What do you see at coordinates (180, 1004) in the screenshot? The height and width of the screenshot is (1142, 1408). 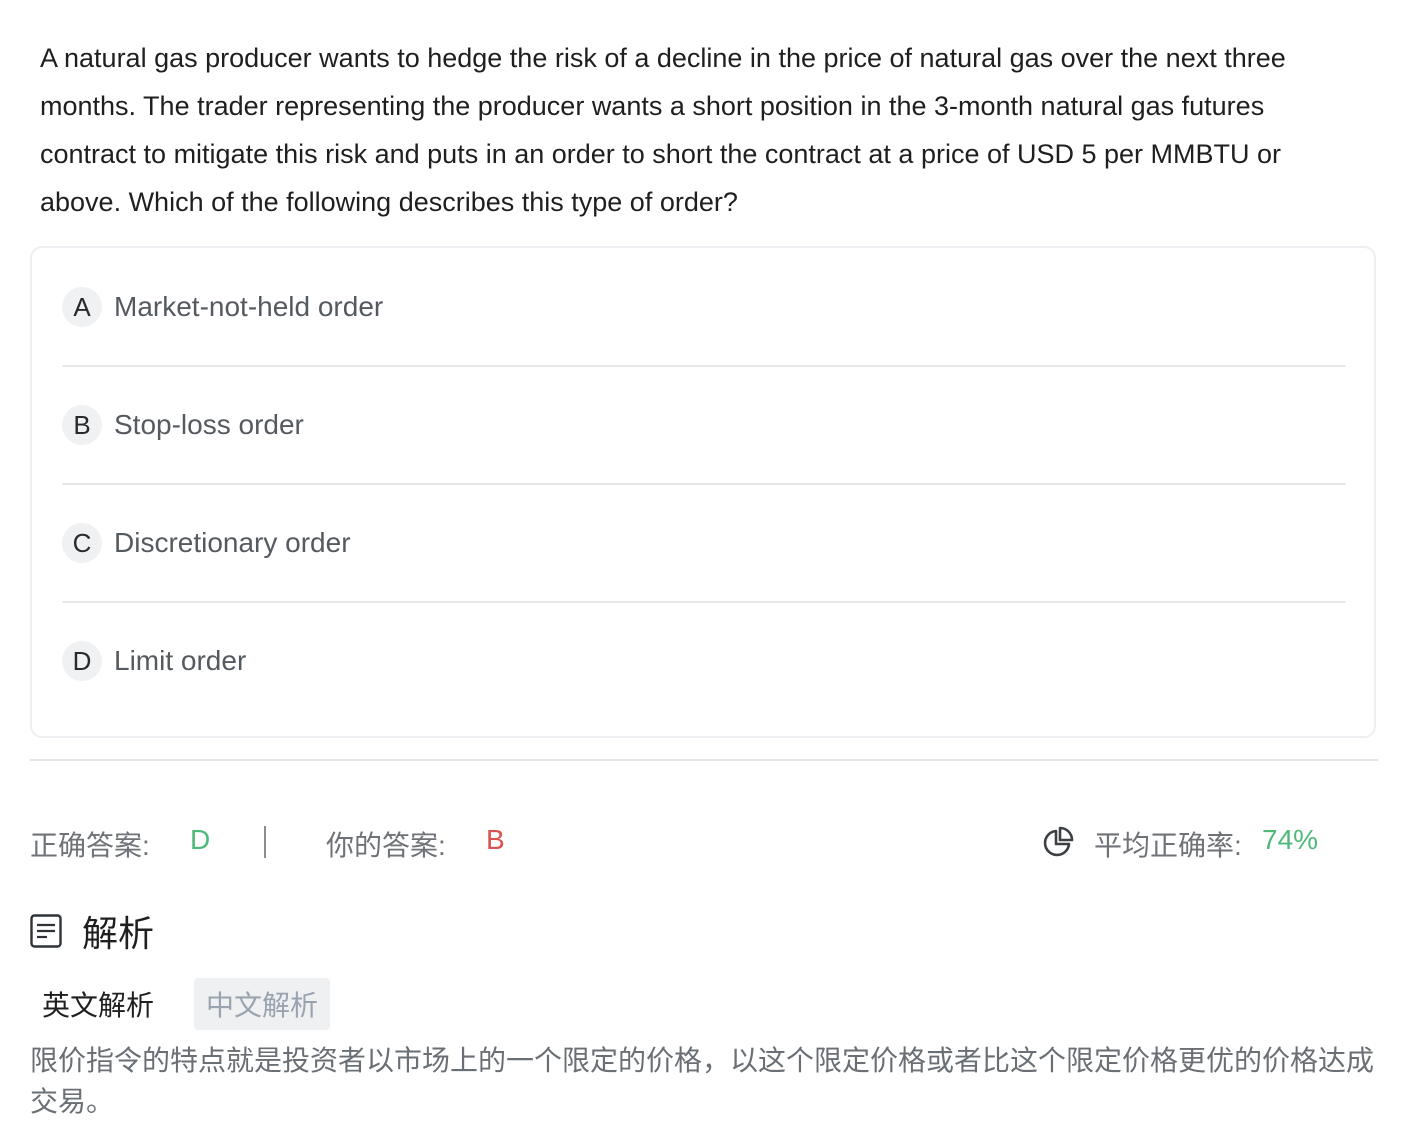 I see `analysis-tabs: 英文解析 中文解析` at bounding box center [180, 1004].